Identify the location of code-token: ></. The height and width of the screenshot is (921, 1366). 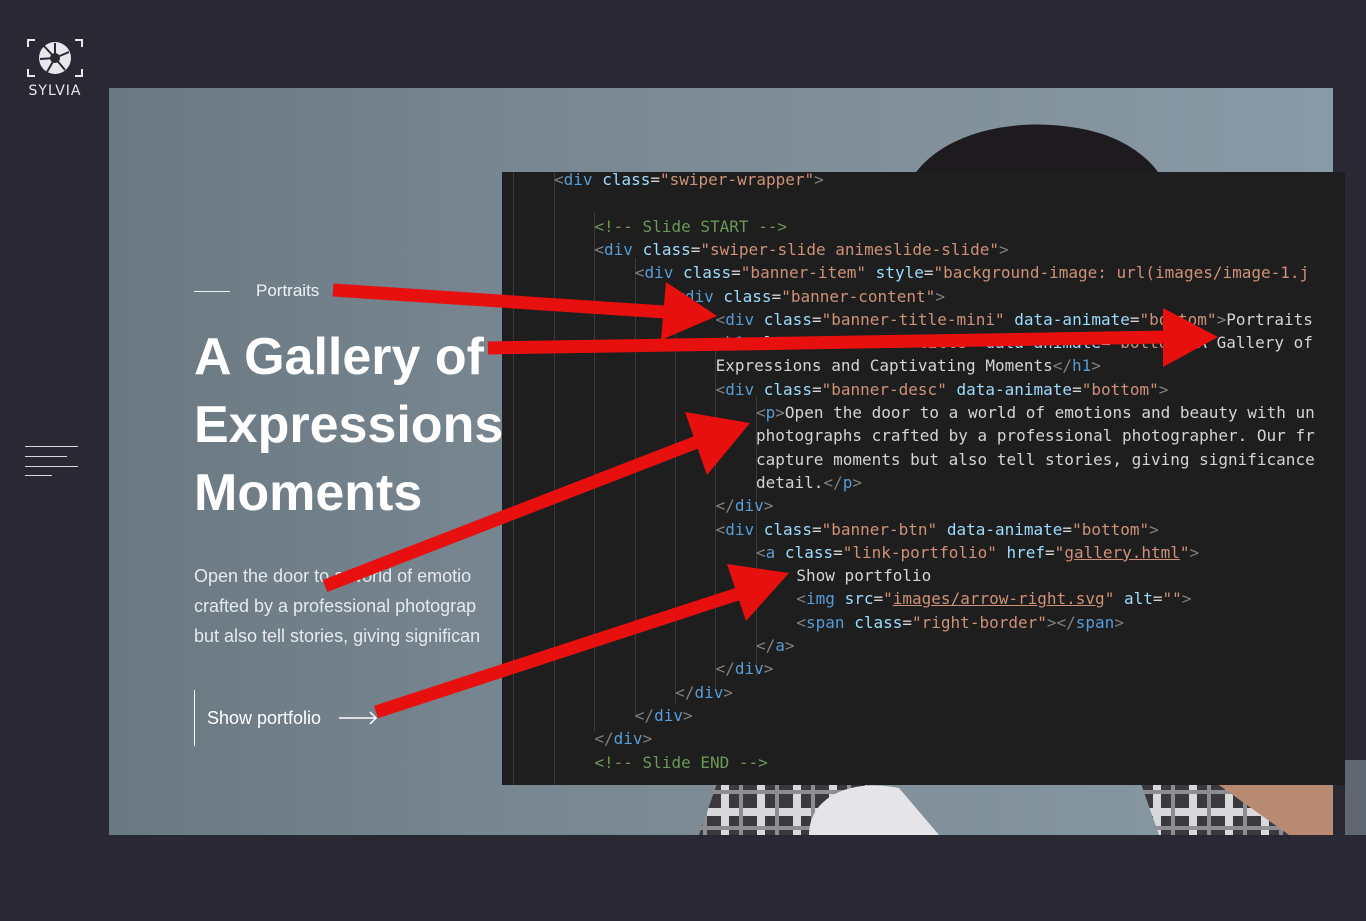
(1061, 622).